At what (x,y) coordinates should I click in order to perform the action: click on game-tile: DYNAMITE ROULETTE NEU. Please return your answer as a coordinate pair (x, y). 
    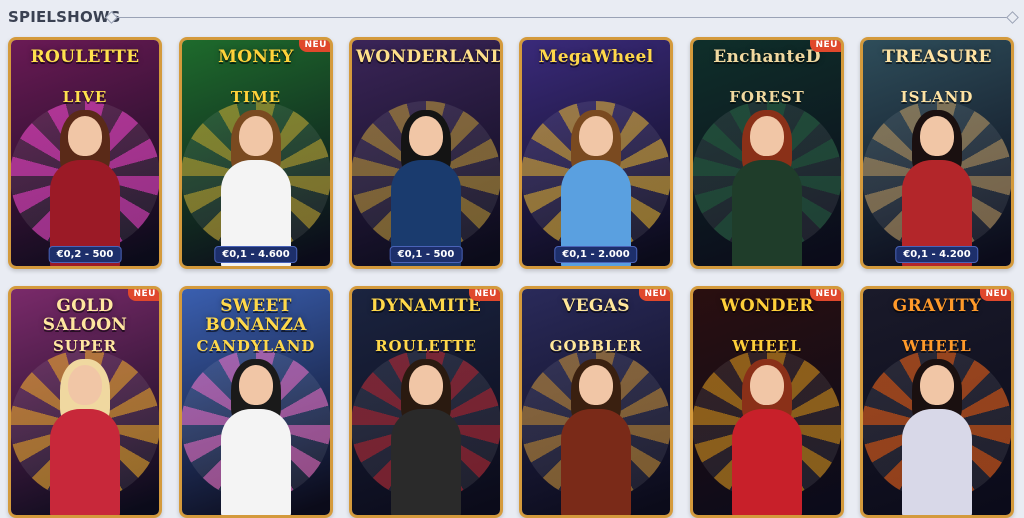
    Looking at the image, I should click on (426, 402).